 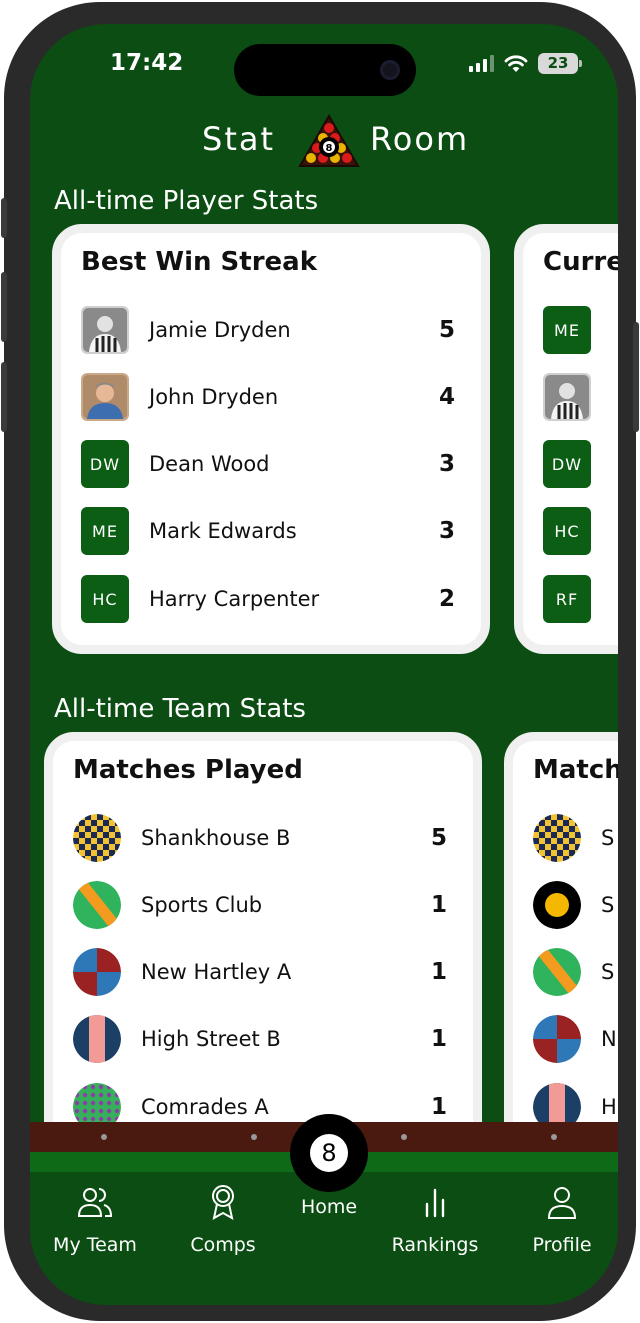 I want to click on matches-won-card: Match S S S N H, so click(x=561, y=952).